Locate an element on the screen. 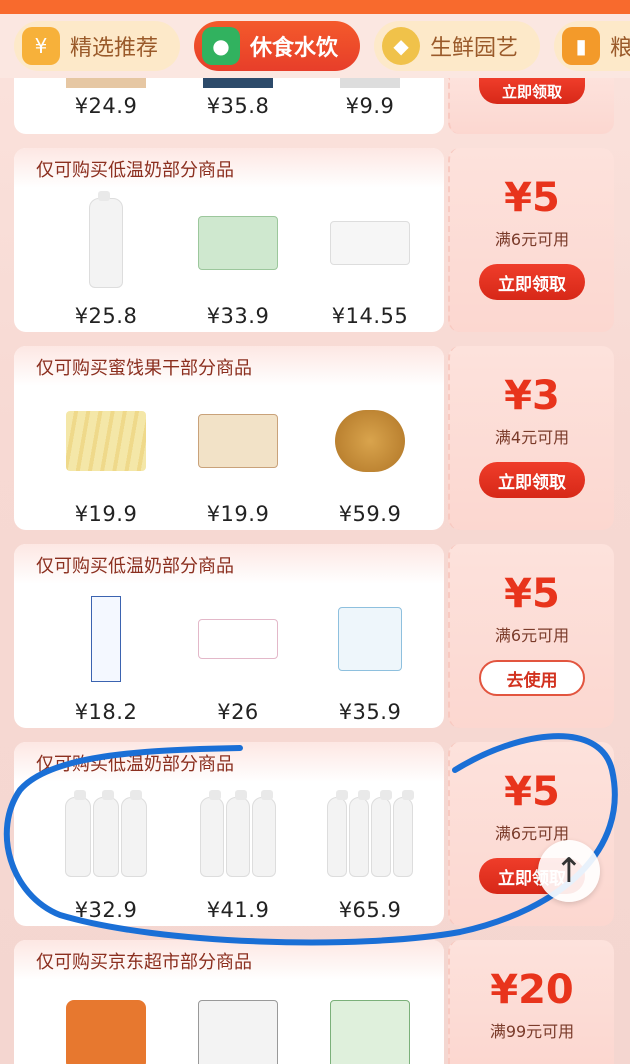 The height and width of the screenshot is (1064, 630). coupon-card: ¥24.9 ¥35.8 ¥9.9 立即领取 is located at coordinates (314, 106).